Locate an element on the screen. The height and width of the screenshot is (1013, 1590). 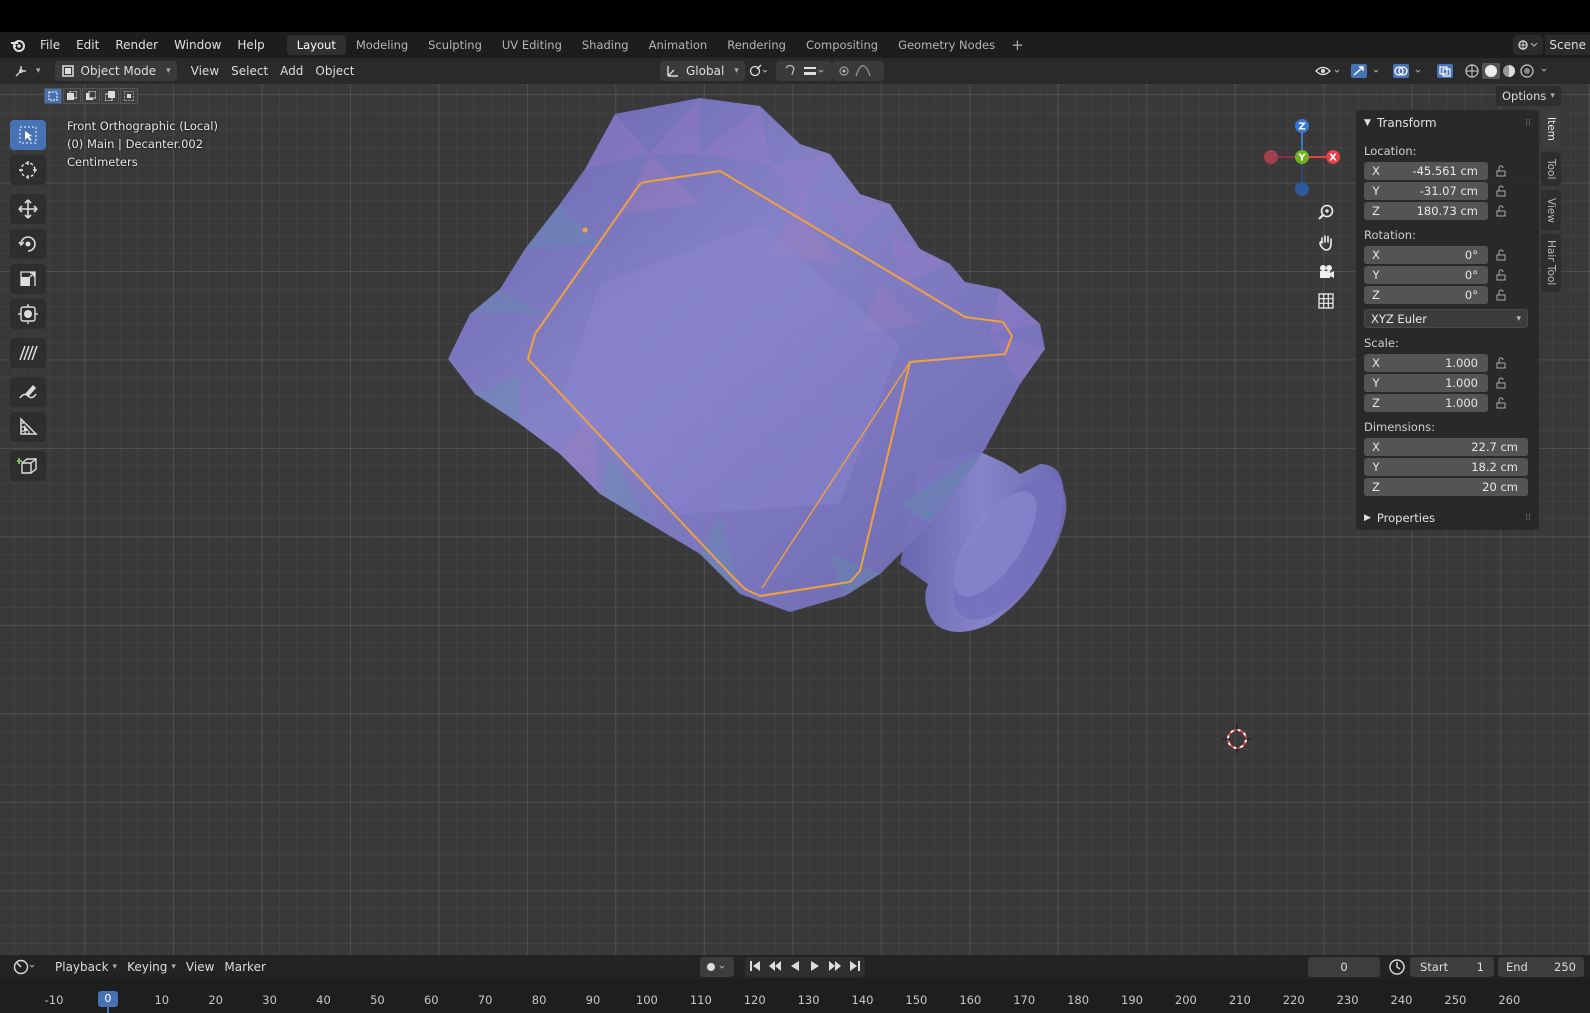
menu-edit: Edit is located at coordinates (87, 45).